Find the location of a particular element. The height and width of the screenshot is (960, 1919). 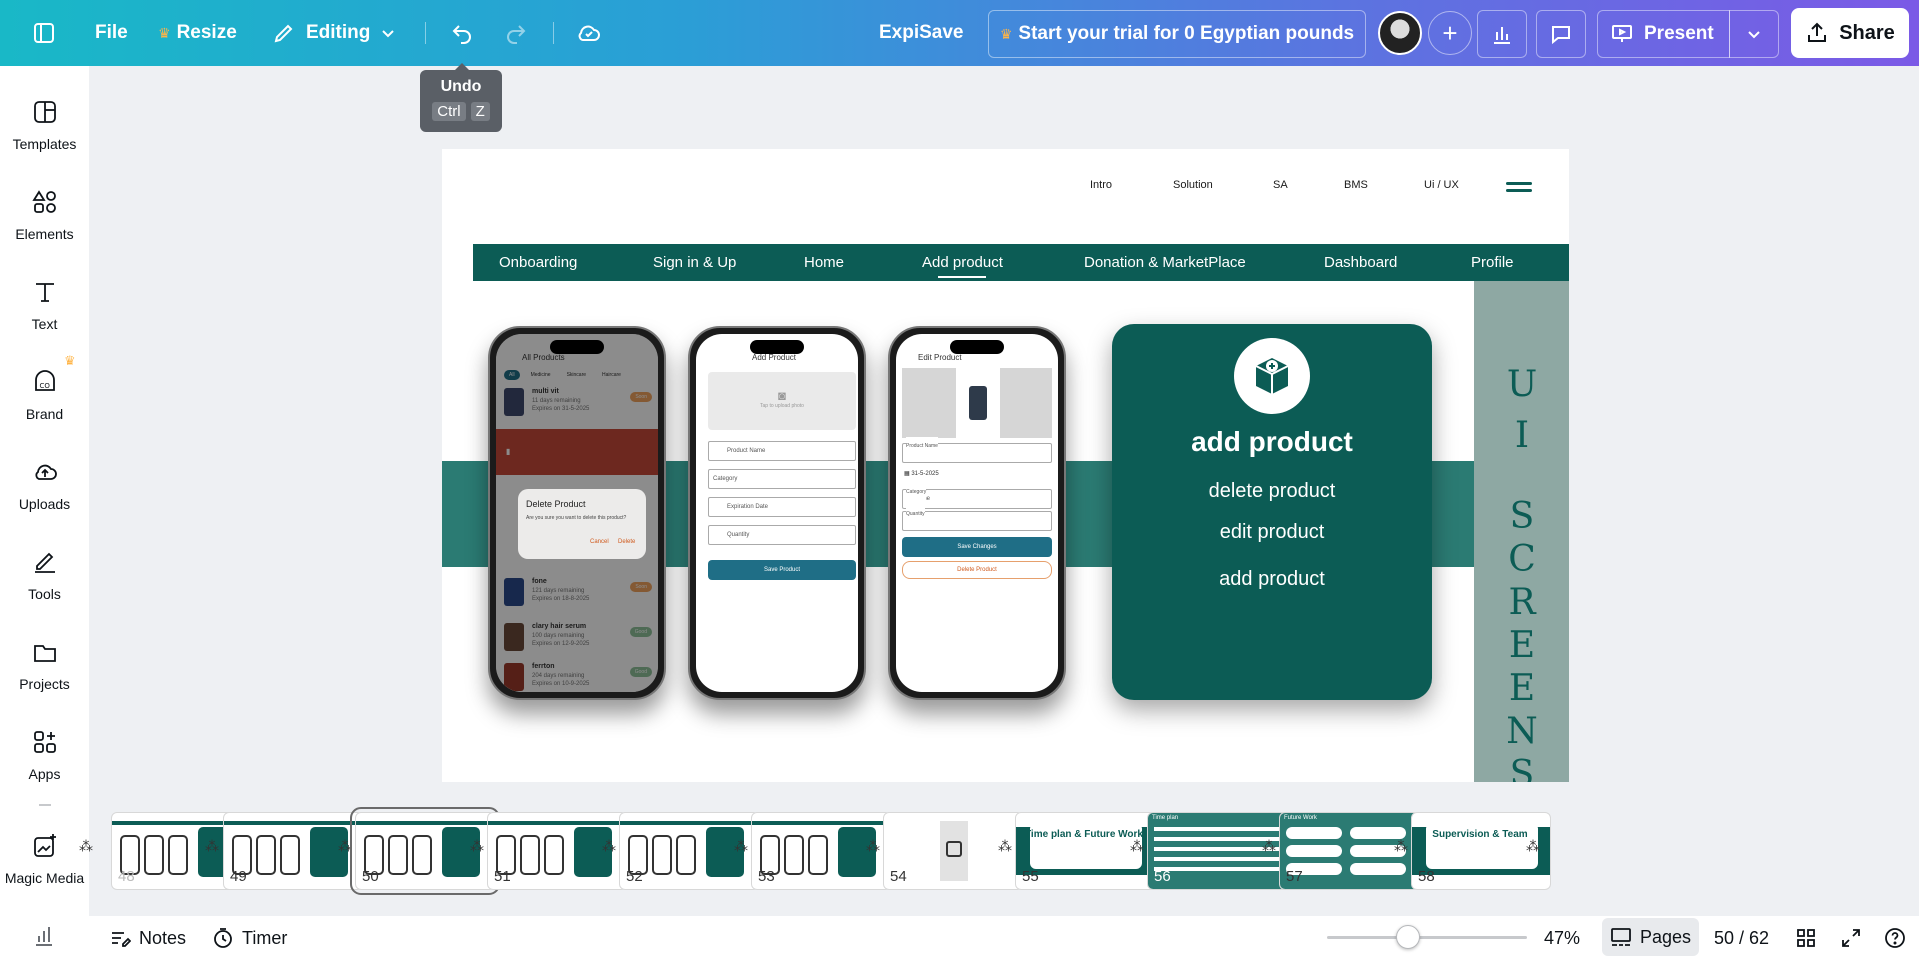

save-changes-button: Save Changes is located at coordinates (977, 547).